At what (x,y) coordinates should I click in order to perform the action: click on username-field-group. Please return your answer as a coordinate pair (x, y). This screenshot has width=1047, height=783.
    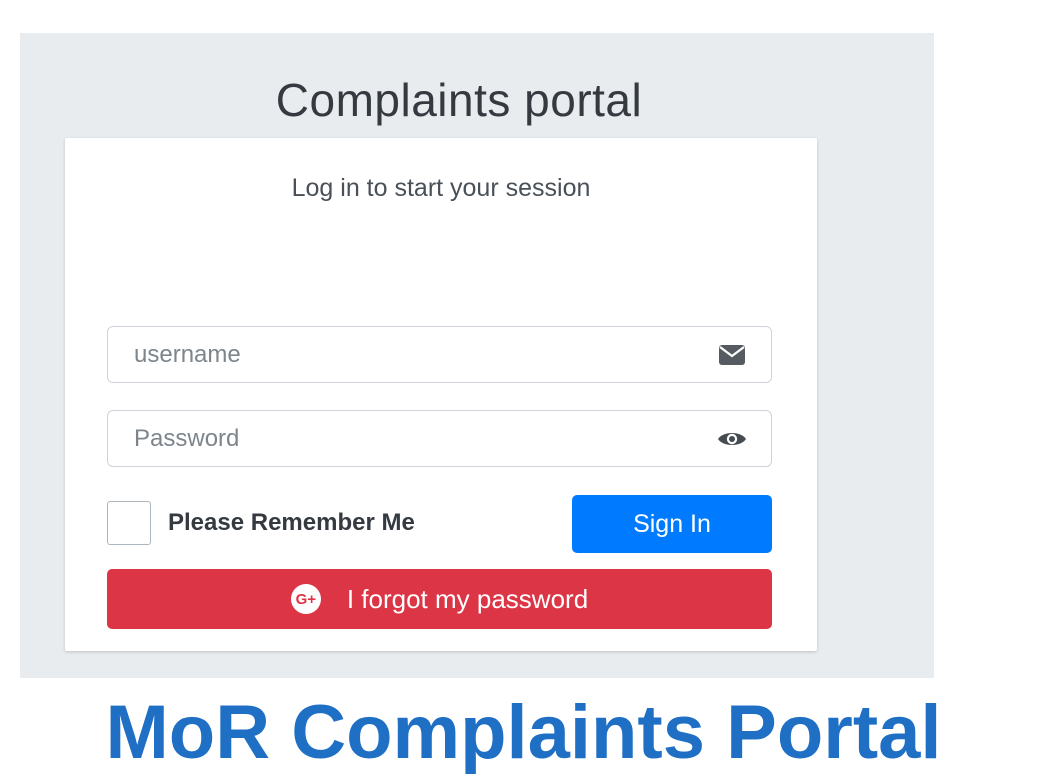
    Looking at the image, I should click on (439, 354).